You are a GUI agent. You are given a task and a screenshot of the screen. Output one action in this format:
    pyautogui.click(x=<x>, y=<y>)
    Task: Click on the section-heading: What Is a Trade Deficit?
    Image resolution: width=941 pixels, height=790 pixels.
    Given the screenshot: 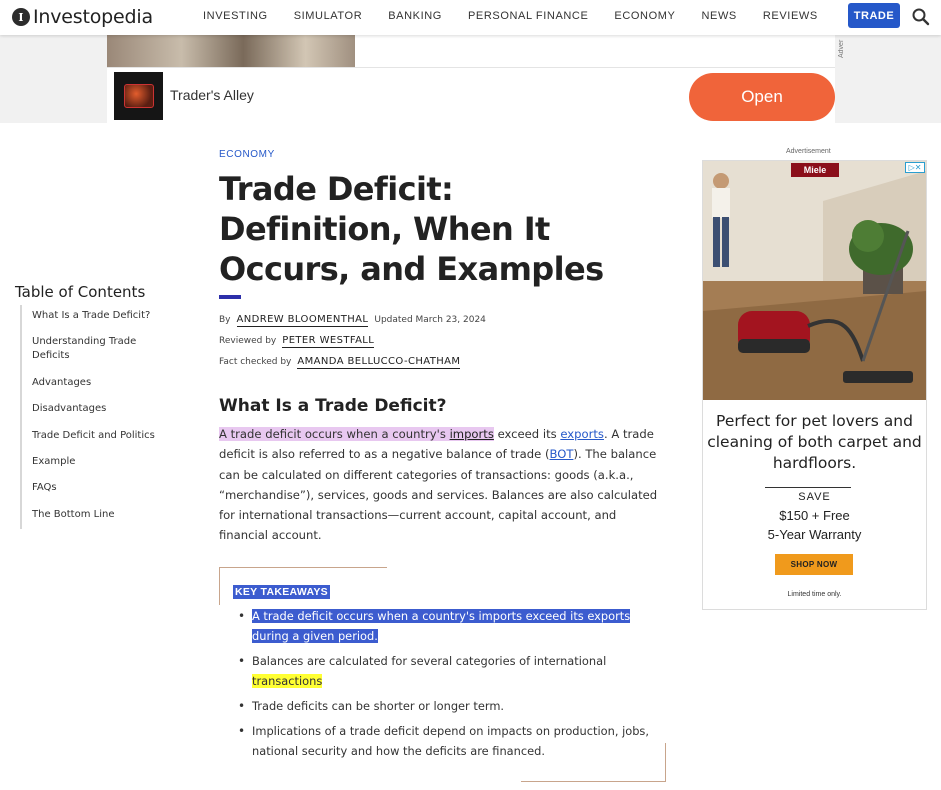 What is the action you would take?
    pyautogui.click(x=333, y=406)
    